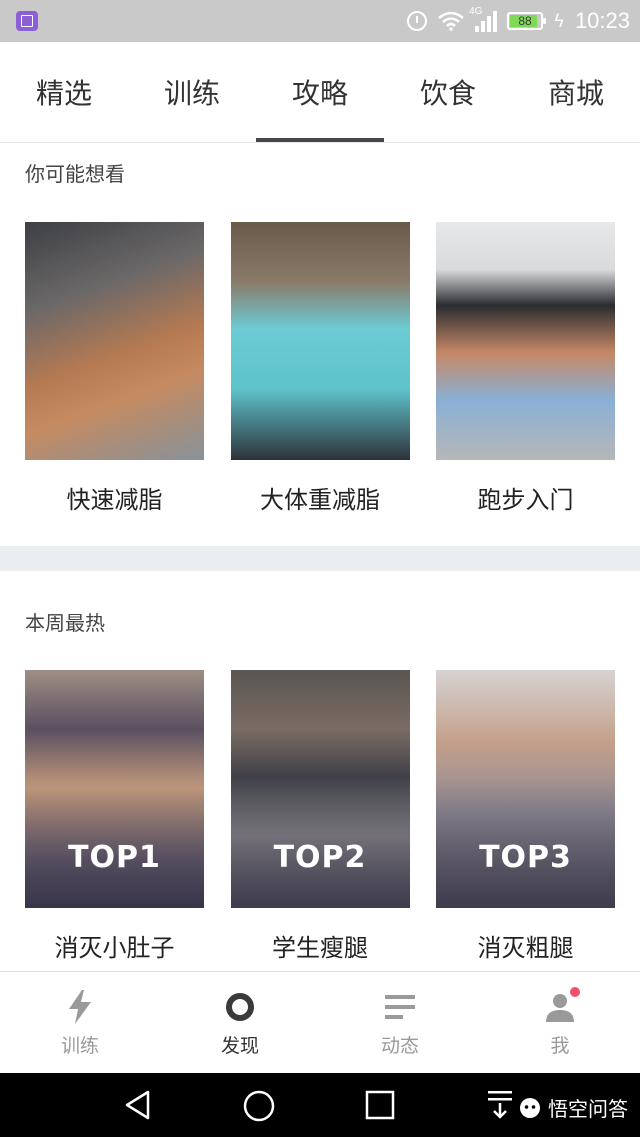  What do you see at coordinates (399, 1045) in the screenshot?
I see `nav-label: 动态` at bounding box center [399, 1045].